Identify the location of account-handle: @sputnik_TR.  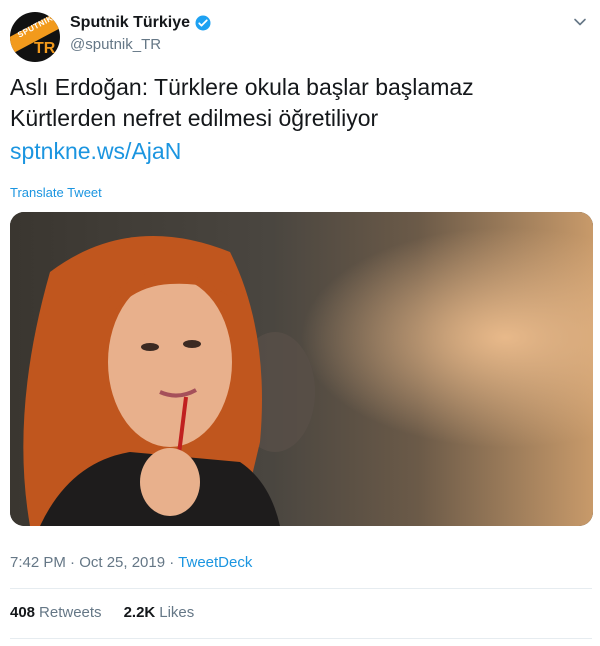
(115, 44).